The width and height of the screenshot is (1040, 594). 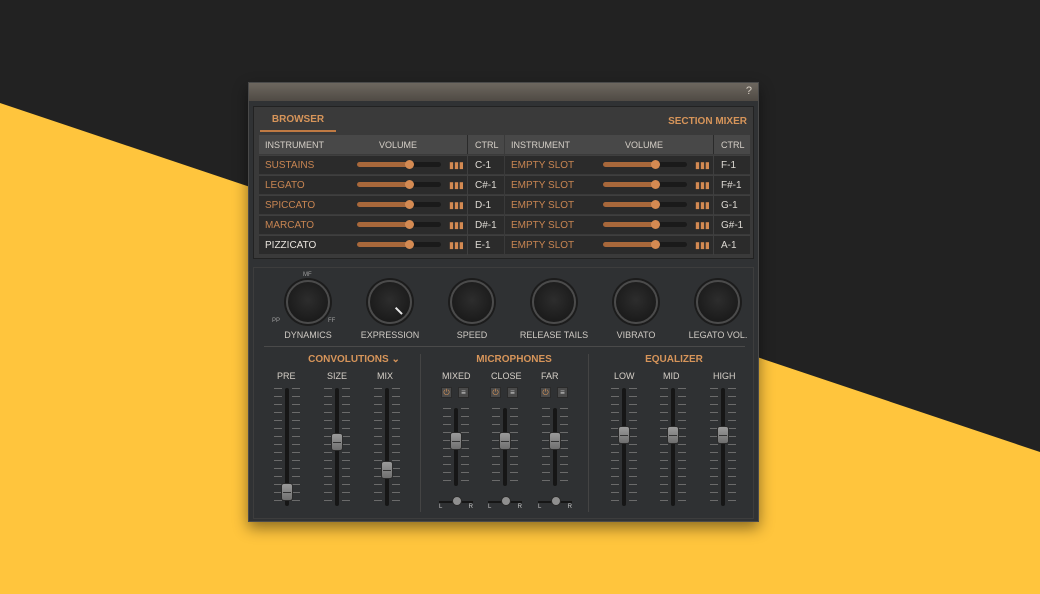 I want to click on table-row: EMPTY SLOT ▮▮▮ G-1, so click(x=627, y=205).